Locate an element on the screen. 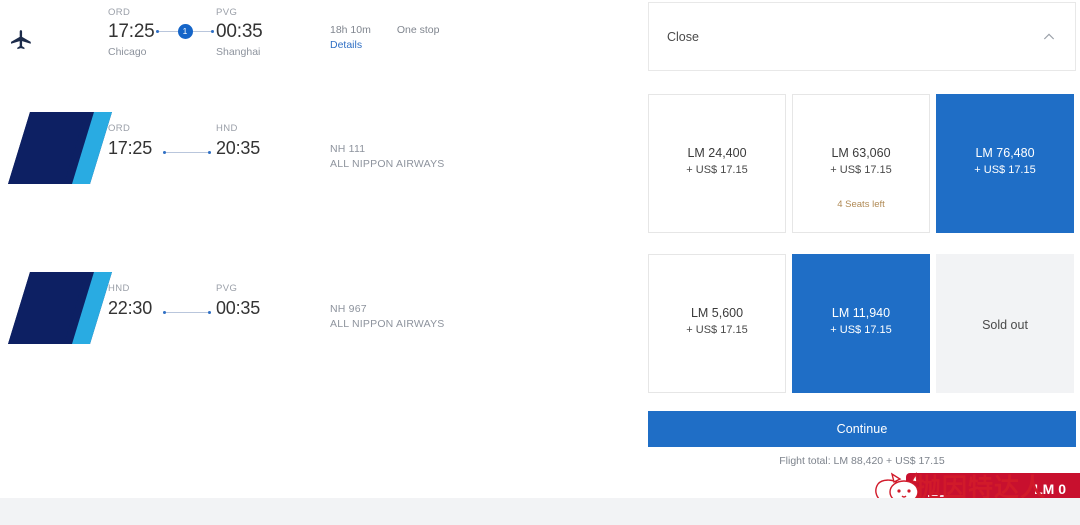  fare-card-selected: LM 76,480 + US$ 17.15 is located at coordinates (1005, 163).